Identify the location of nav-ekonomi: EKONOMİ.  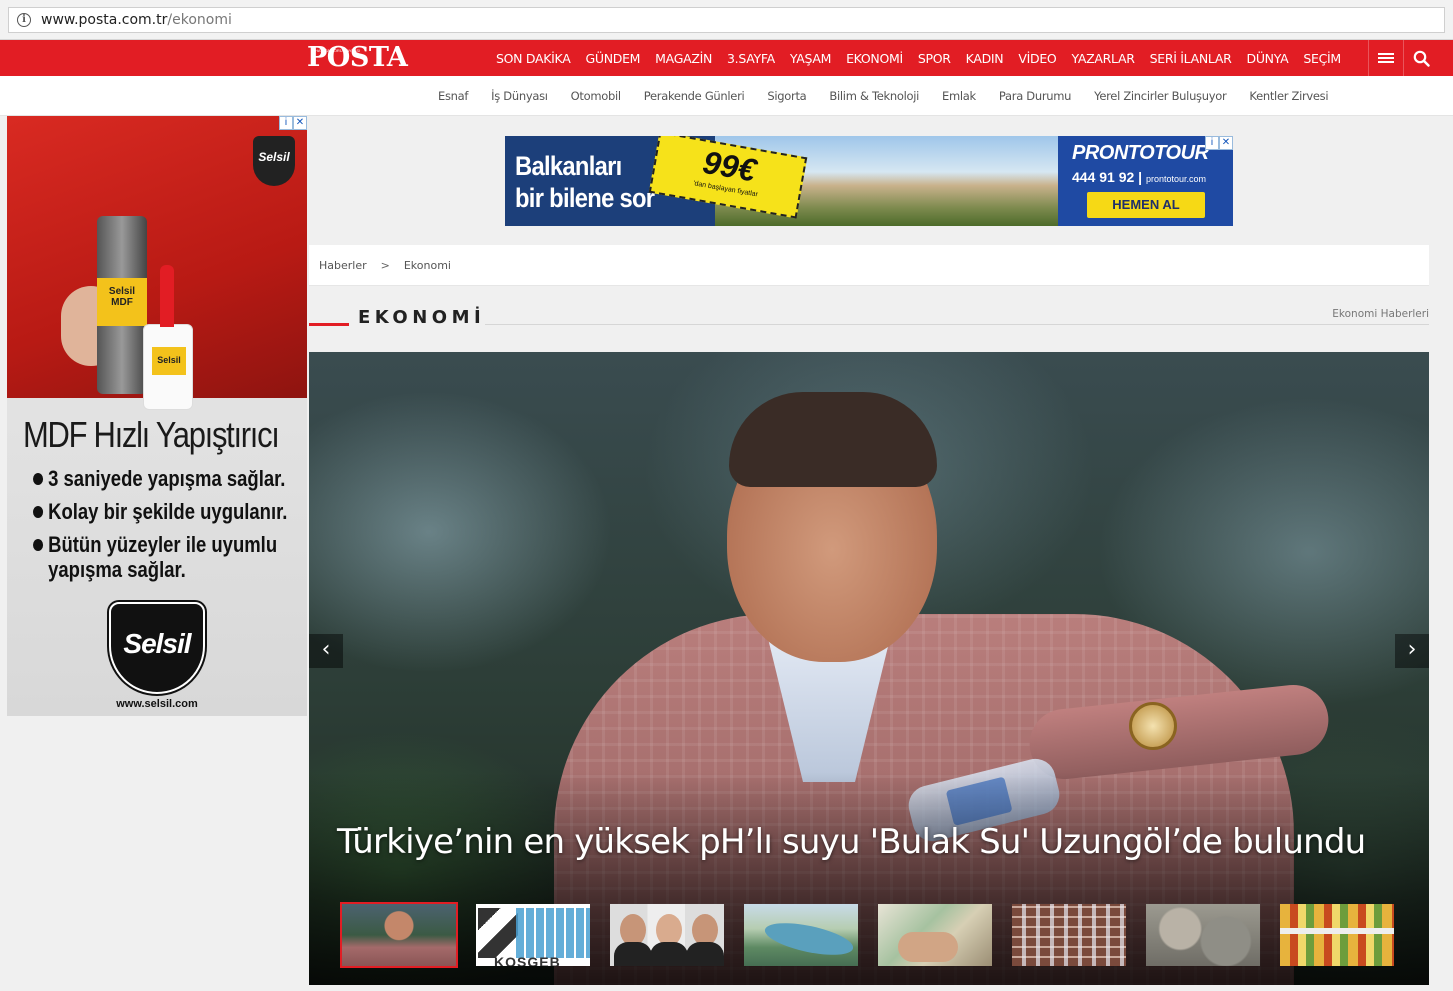
(874, 58).